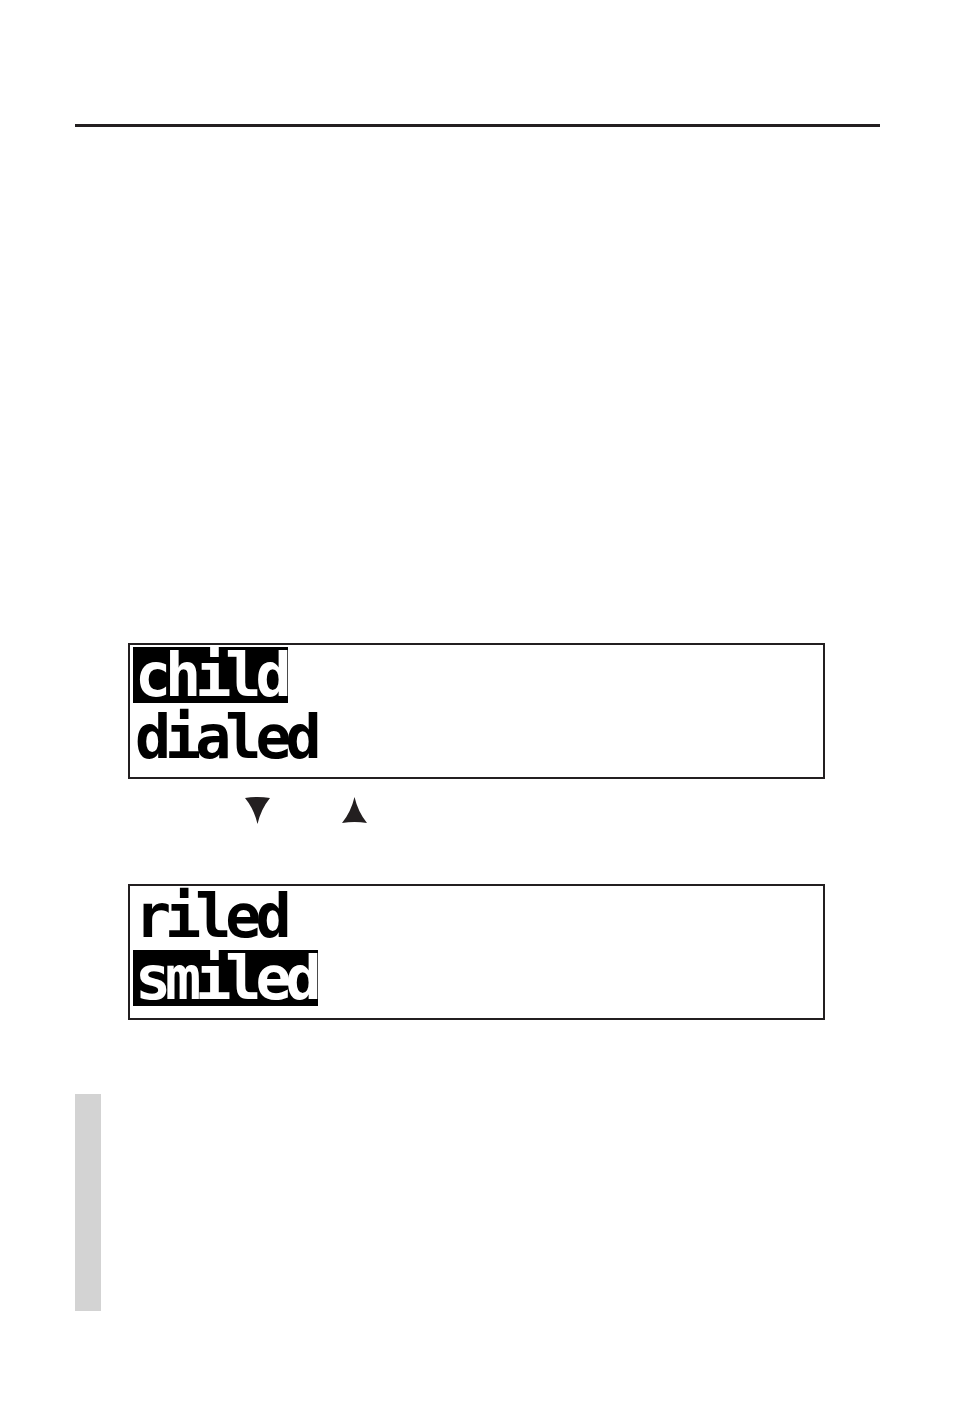  I want to click on lcd-text: riled, so click(210, 916).